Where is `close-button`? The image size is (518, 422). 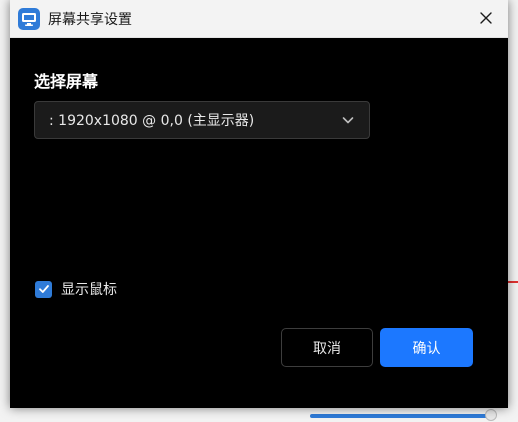 close-button is located at coordinates (486, 19).